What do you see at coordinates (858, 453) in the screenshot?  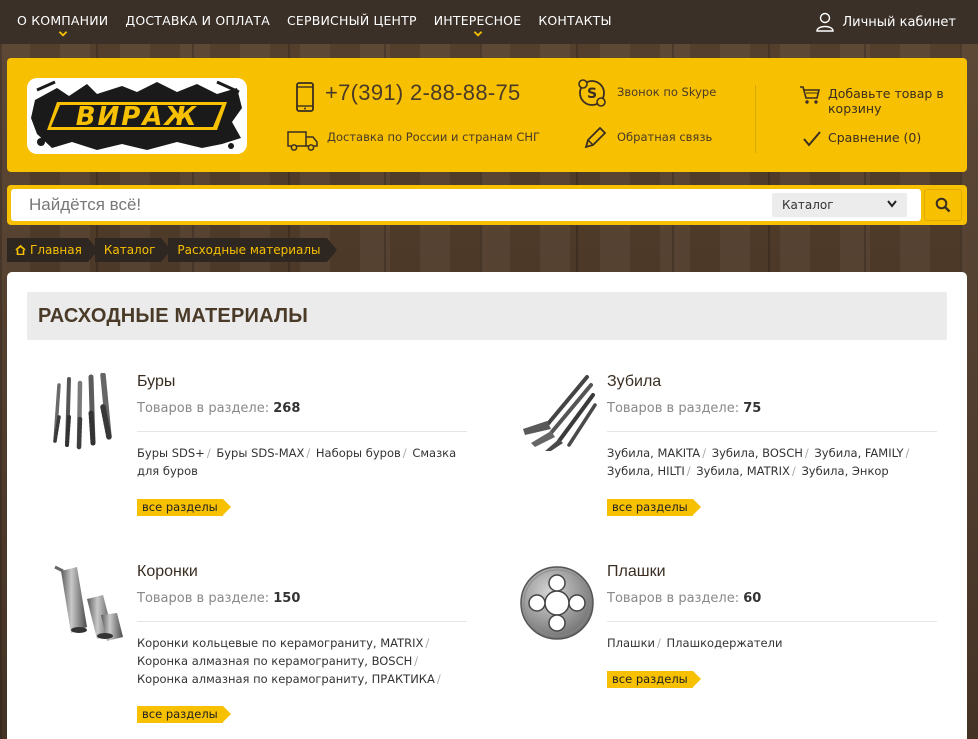 I see `subcategory-link: Зубила, FAMILY` at bounding box center [858, 453].